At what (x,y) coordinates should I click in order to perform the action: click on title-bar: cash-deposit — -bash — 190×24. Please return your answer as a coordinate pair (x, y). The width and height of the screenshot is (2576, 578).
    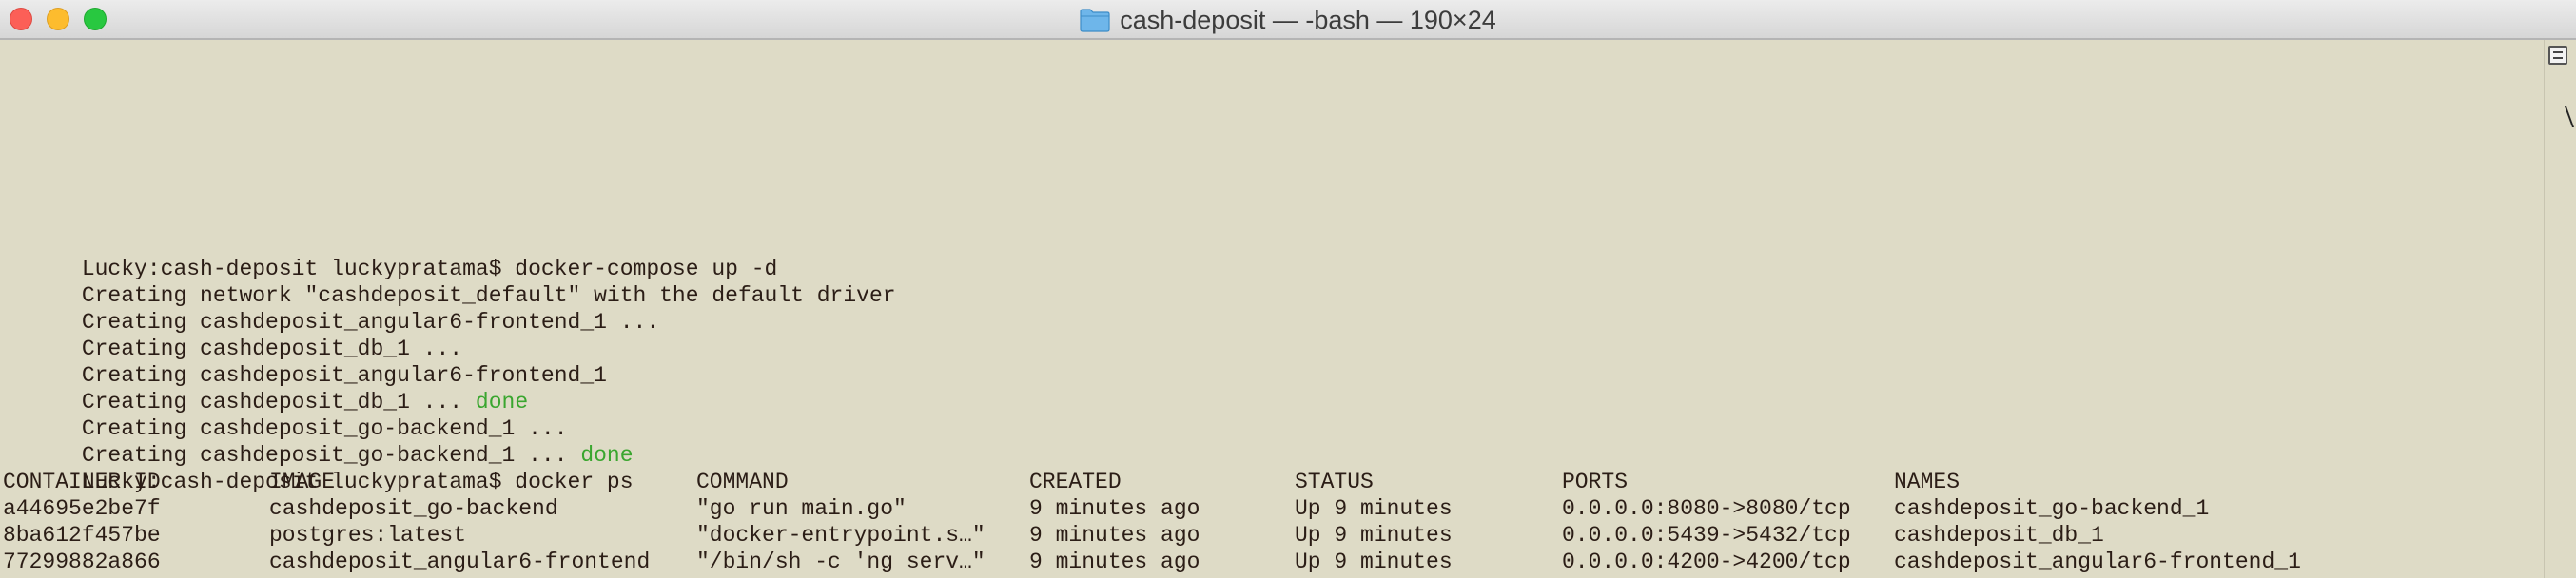
    Looking at the image, I should click on (1288, 20).